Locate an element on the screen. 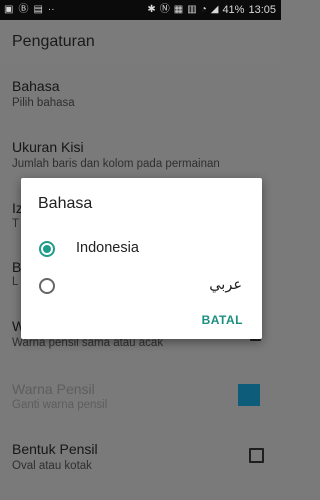 Image resolution: width=320 pixels, height=500 pixels. gallery-icon: ▤ is located at coordinates (38, 9).